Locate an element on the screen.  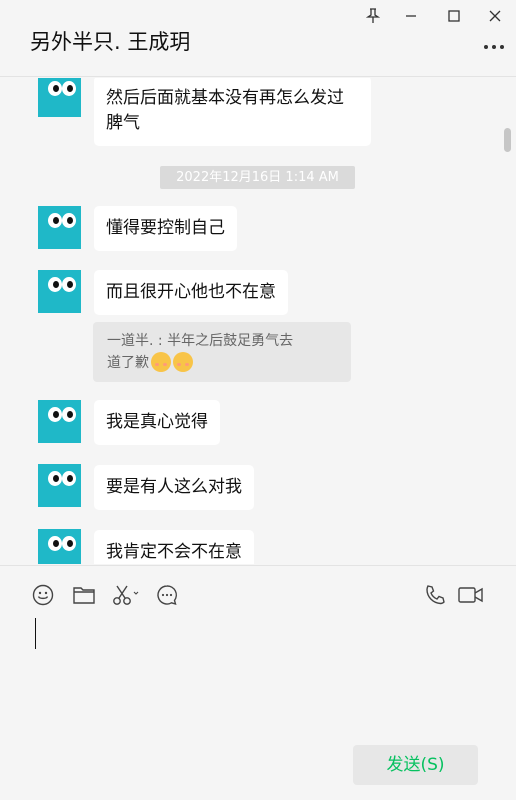
message-text: 我肯定不会不在意 is located at coordinates (174, 552).